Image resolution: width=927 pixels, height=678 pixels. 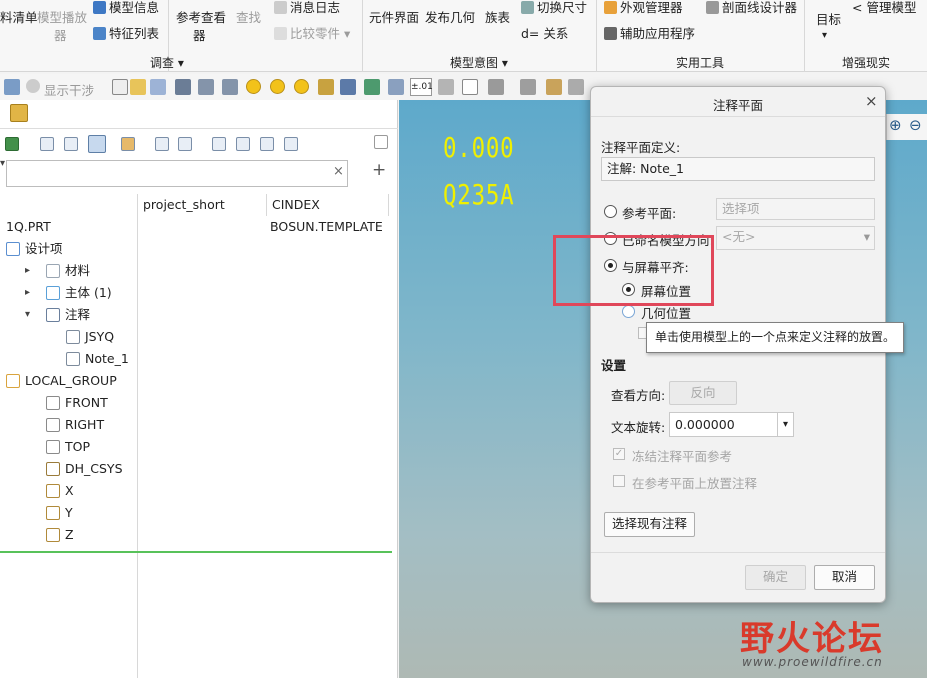 I want to click on place-on-ref-checkbox, so click(x=619, y=481).